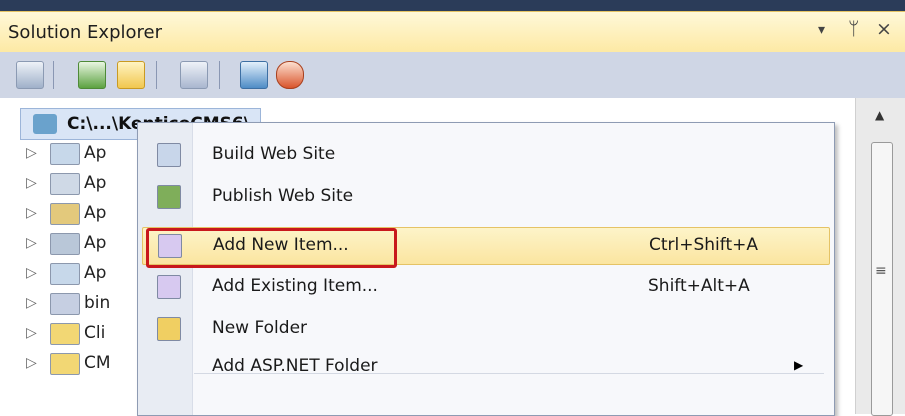 The width and height of the screenshot is (905, 416). What do you see at coordinates (452, 32) in the screenshot?
I see `solution-explorer-title-bar: Solution Explorer ▾ ᛘ ×` at bounding box center [452, 32].